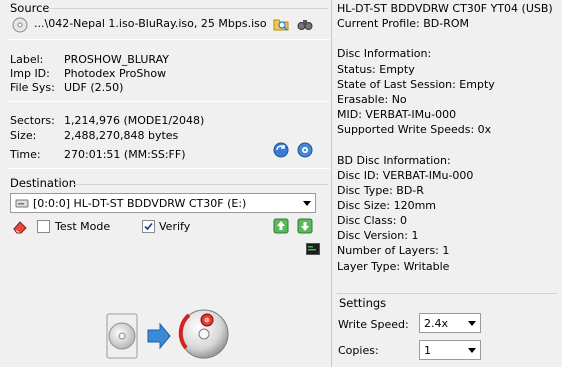 Image resolution: width=562 pixels, height=367 pixels. I want to click on time-value: 270:01:51 (MM:SS:FF), so click(125, 154).